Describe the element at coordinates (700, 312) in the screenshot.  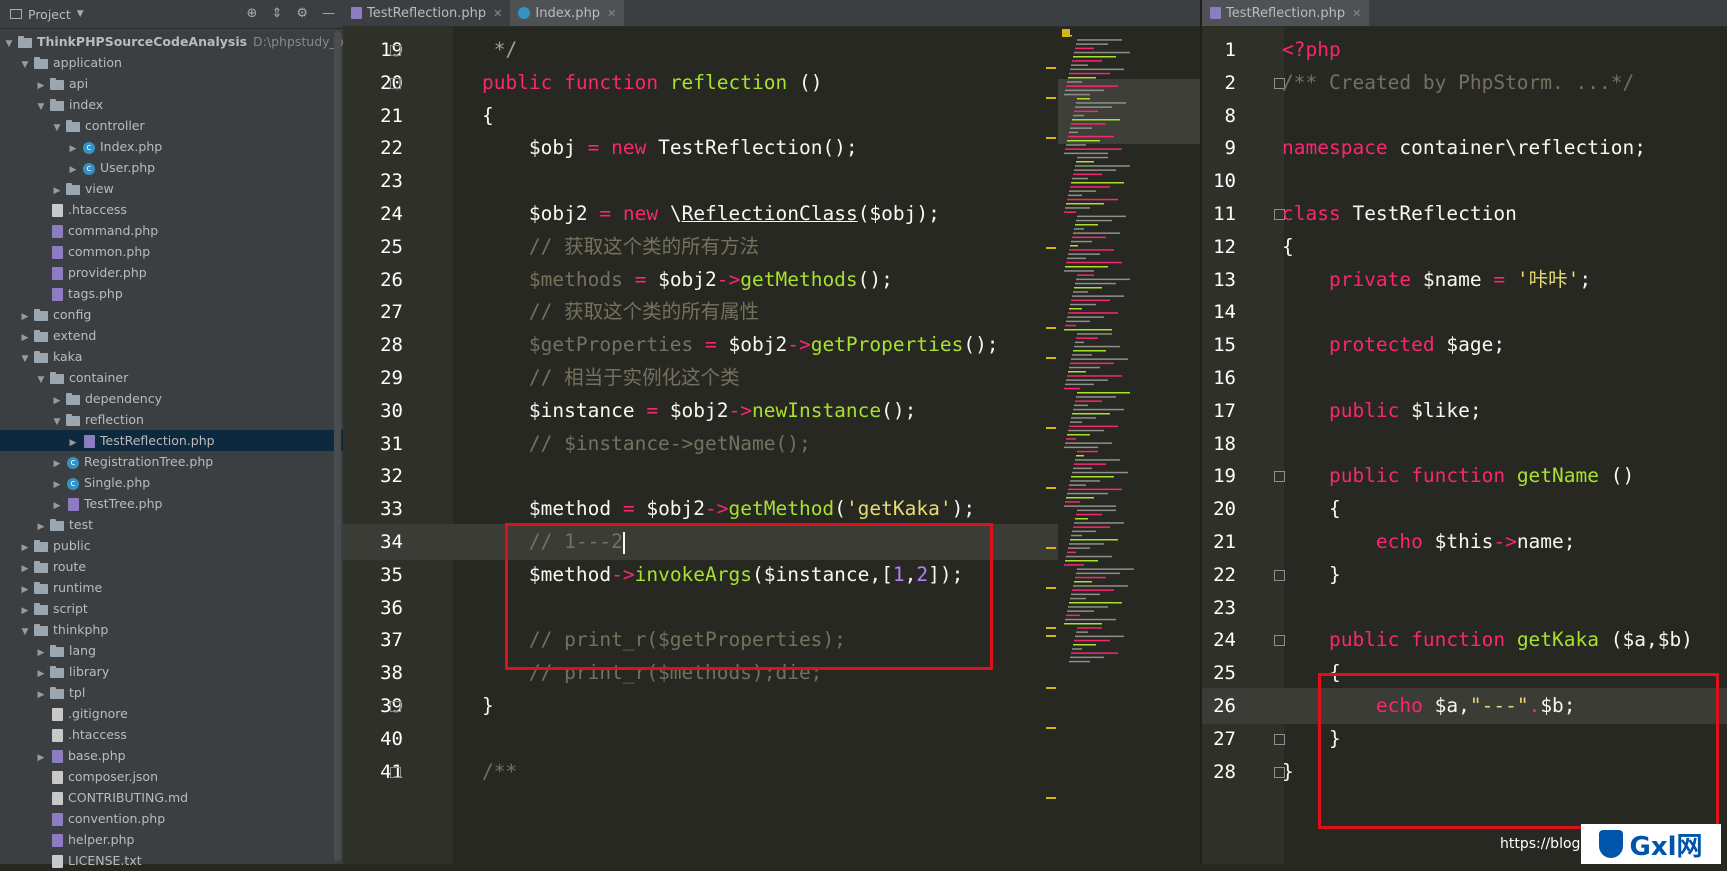
I see `code-line: 27 // 获取这个类的所有属性` at that location.